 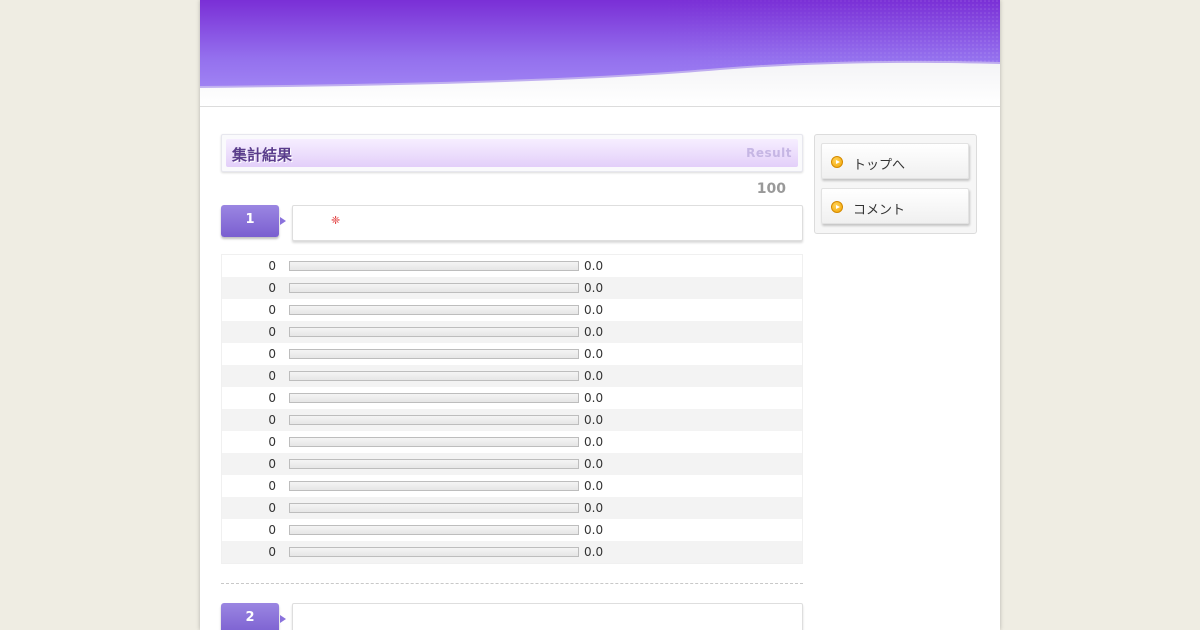 I want to click on sidebar-nav: トップへ コメント, so click(x=895, y=184).